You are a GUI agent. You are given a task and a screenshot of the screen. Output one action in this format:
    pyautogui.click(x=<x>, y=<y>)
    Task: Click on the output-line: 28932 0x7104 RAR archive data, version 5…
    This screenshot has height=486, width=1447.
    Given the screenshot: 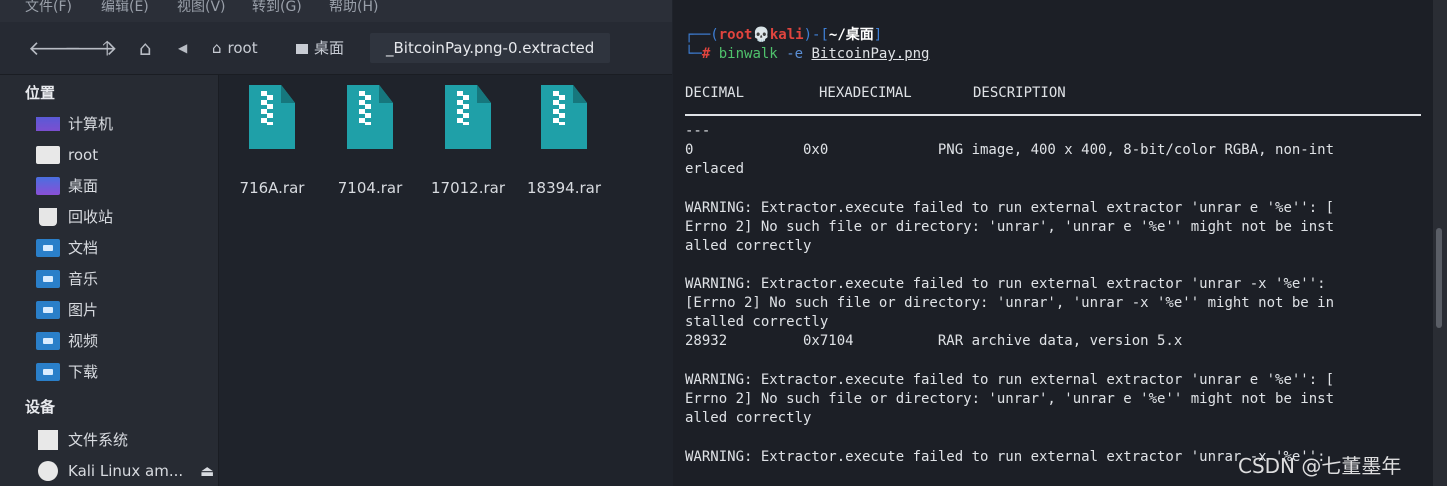 What is the action you would take?
    pyautogui.click(x=934, y=341)
    